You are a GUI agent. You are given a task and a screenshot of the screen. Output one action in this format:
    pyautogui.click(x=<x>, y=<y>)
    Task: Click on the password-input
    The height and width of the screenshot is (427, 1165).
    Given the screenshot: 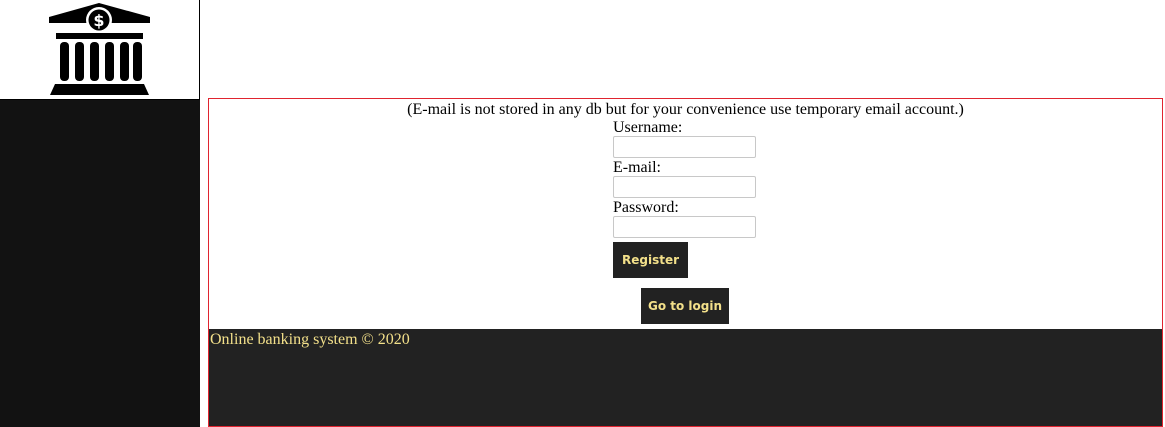 What is the action you would take?
    pyautogui.click(x=684, y=227)
    